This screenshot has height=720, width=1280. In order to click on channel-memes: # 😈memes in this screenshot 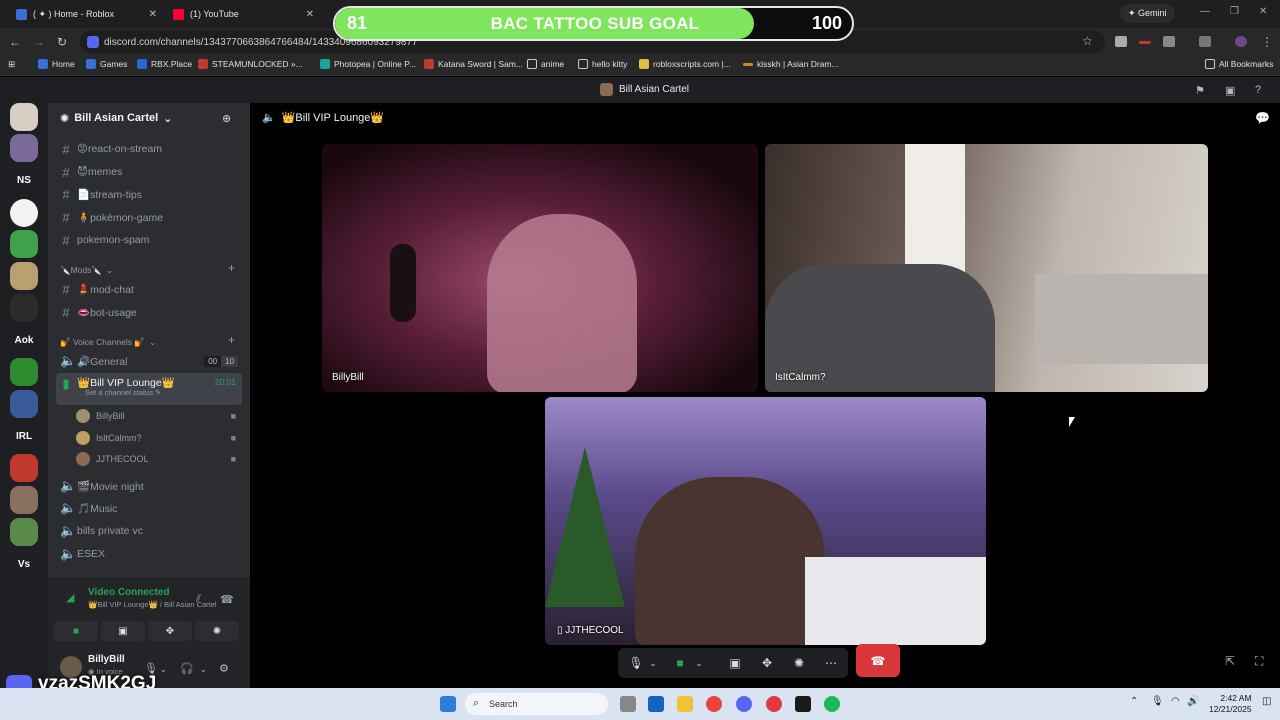, I will do `click(149, 172)`.